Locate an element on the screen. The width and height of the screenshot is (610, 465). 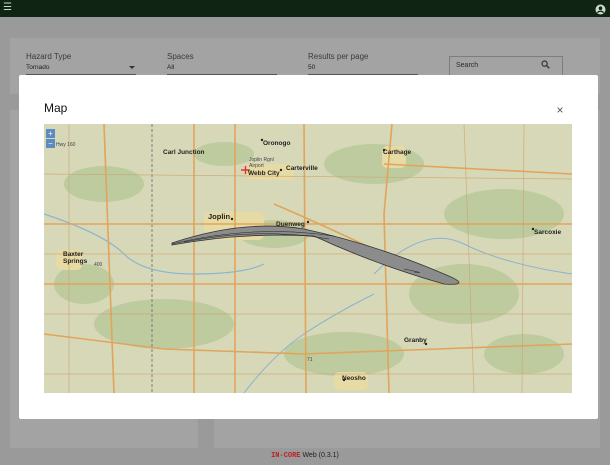
road-label-hwy-160: Hwy 160 is located at coordinates (66, 145).